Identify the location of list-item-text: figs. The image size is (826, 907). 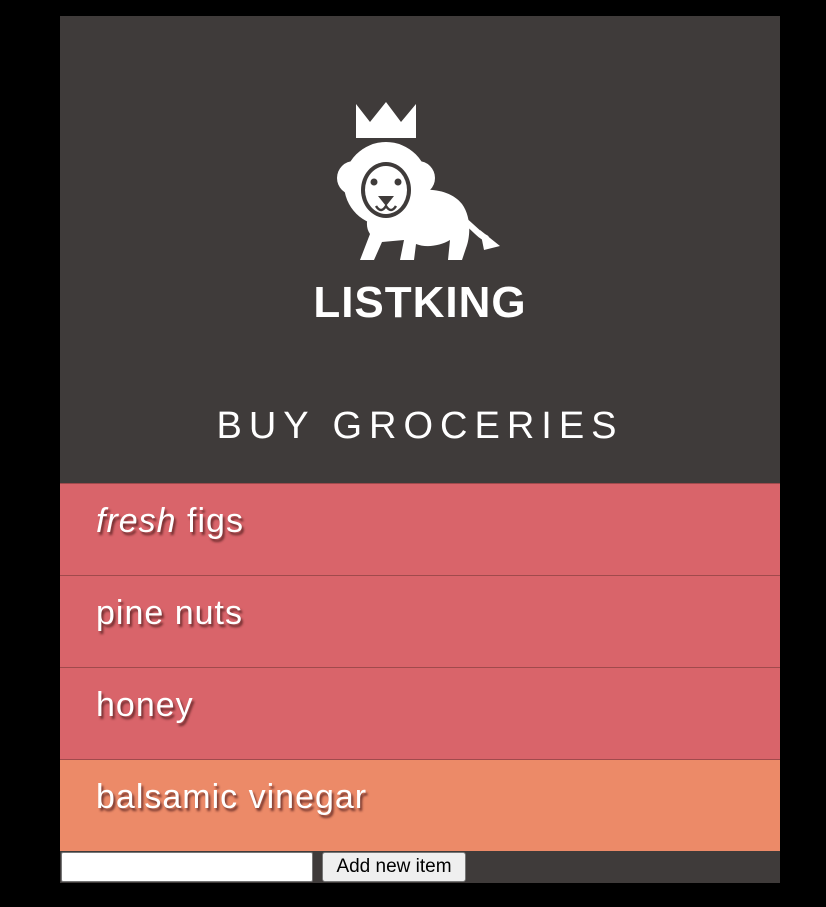
(210, 521).